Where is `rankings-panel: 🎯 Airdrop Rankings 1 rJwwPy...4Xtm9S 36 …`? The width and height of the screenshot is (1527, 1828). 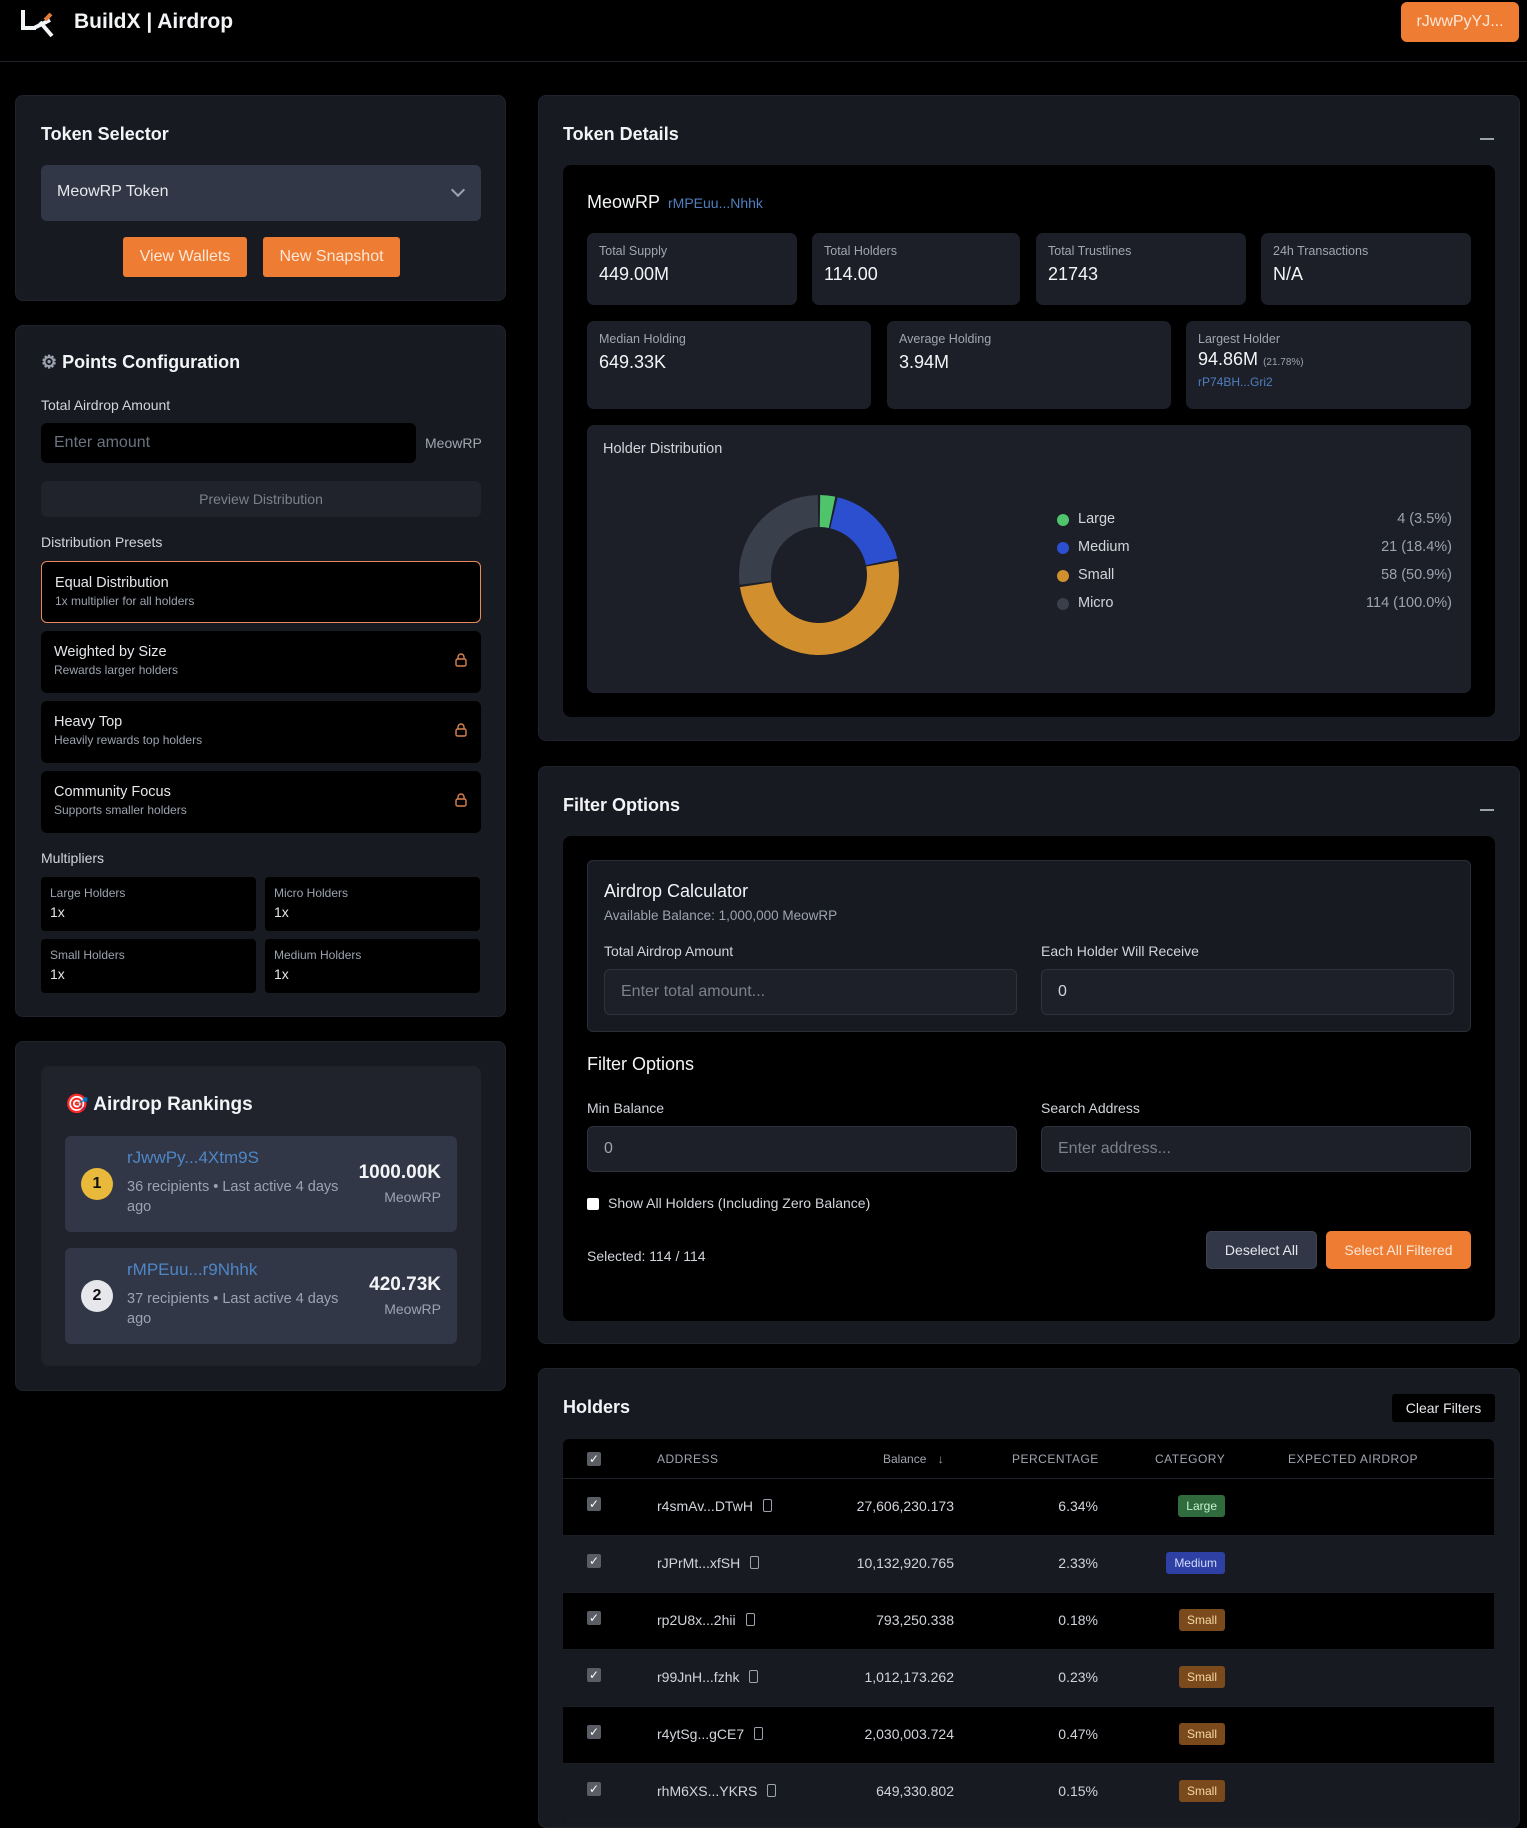 rankings-panel: 🎯 Airdrop Rankings 1 rJwwPy...4Xtm9S 36 … is located at coordinates (260, 1216).